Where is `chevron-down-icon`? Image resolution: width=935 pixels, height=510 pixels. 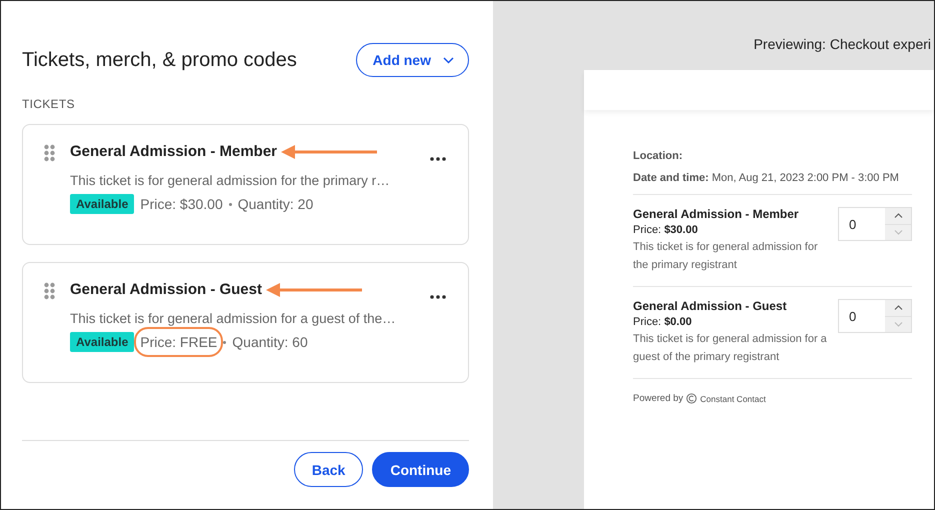 chevron-down-icon is located at coordinates (448, 60).